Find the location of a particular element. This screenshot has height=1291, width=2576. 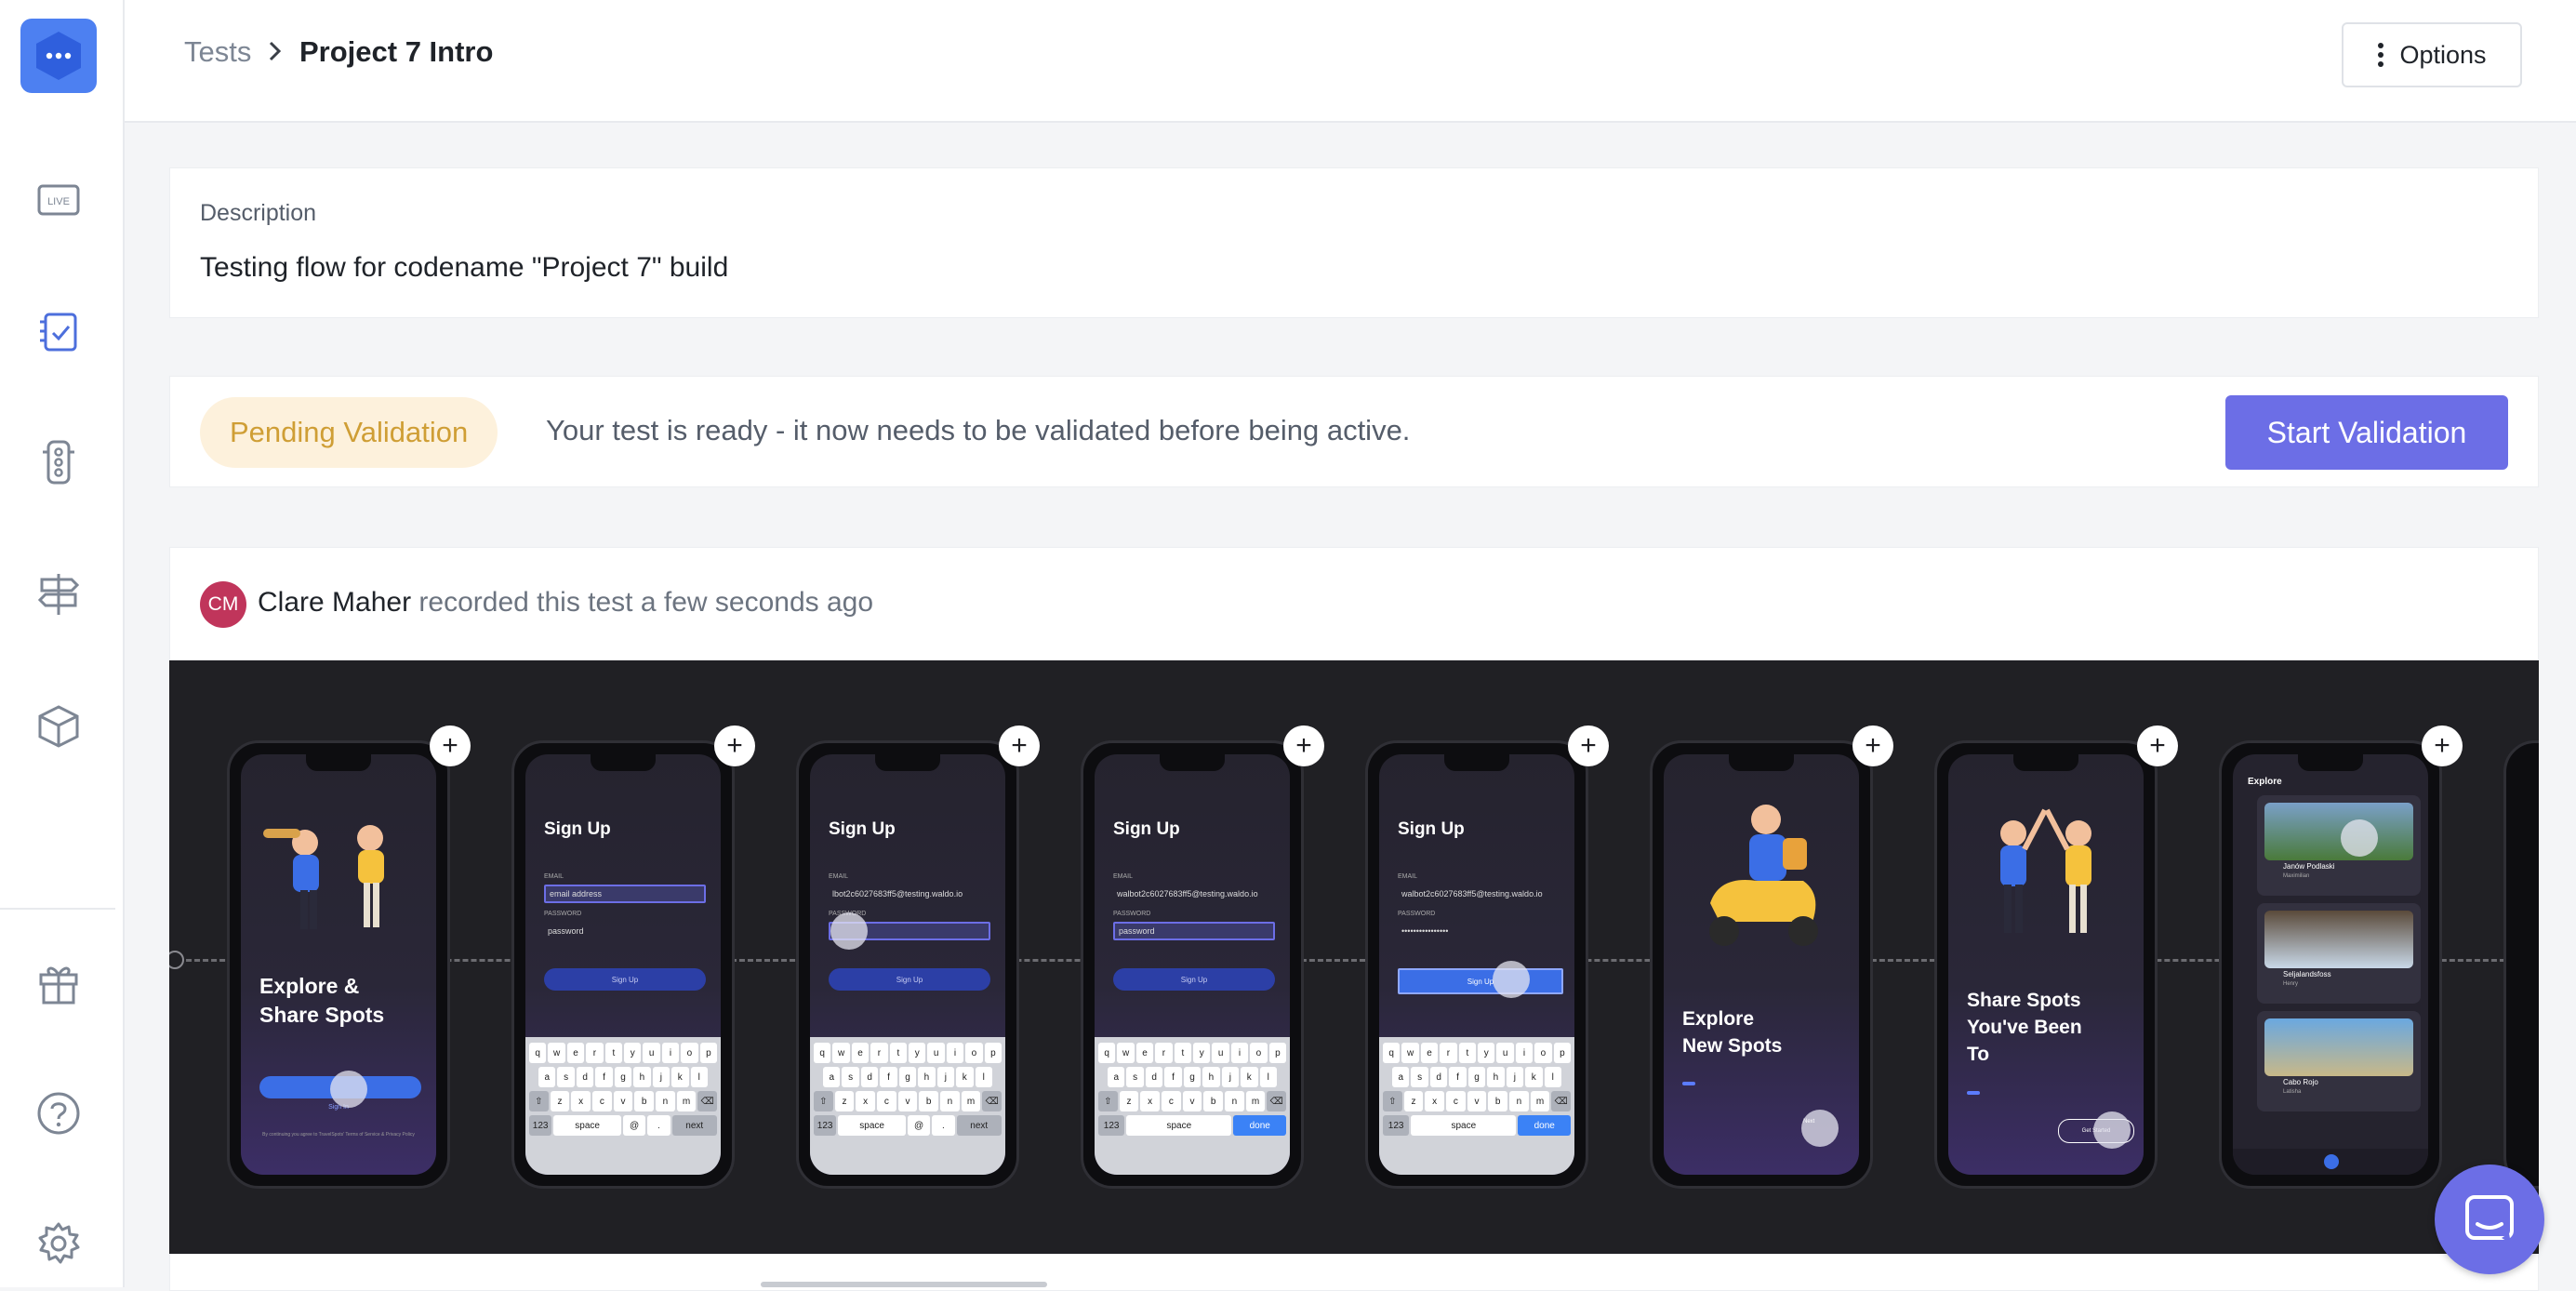

key: d is located at coordinates (1438, 1077).